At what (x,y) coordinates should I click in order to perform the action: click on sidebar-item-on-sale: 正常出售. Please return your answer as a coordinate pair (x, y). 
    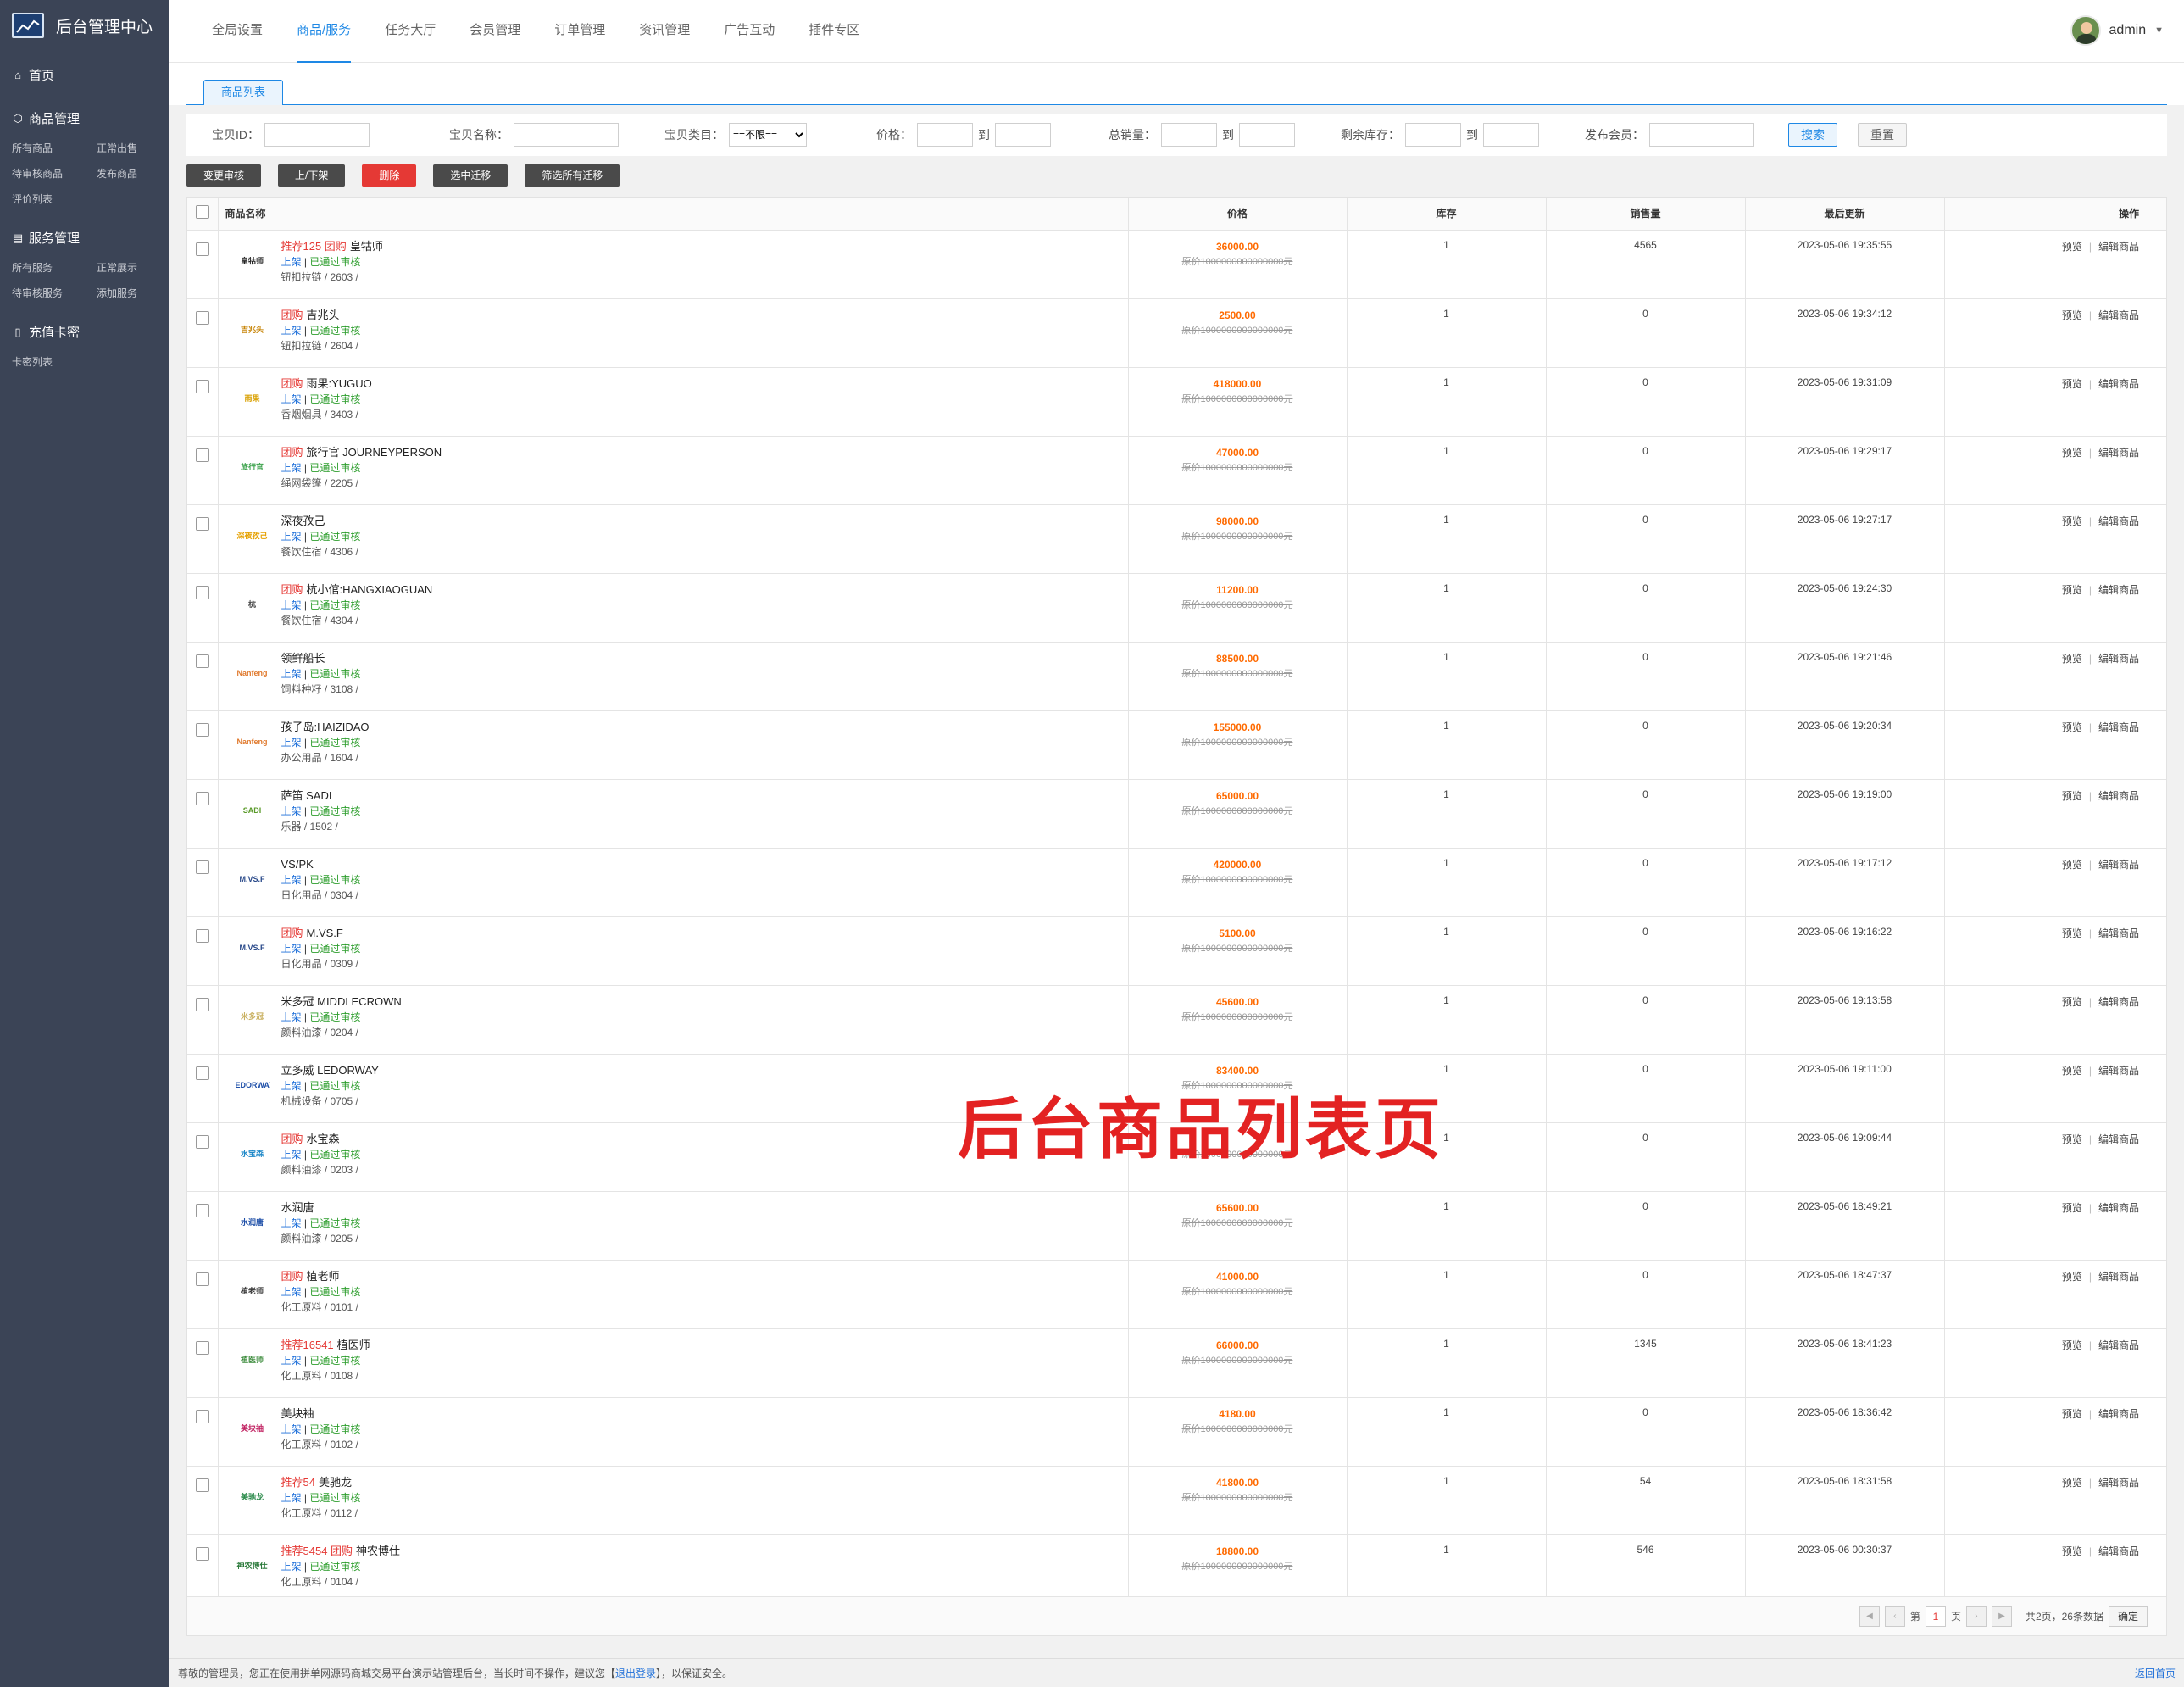
    Looking at the image, I should click on (139, 148).